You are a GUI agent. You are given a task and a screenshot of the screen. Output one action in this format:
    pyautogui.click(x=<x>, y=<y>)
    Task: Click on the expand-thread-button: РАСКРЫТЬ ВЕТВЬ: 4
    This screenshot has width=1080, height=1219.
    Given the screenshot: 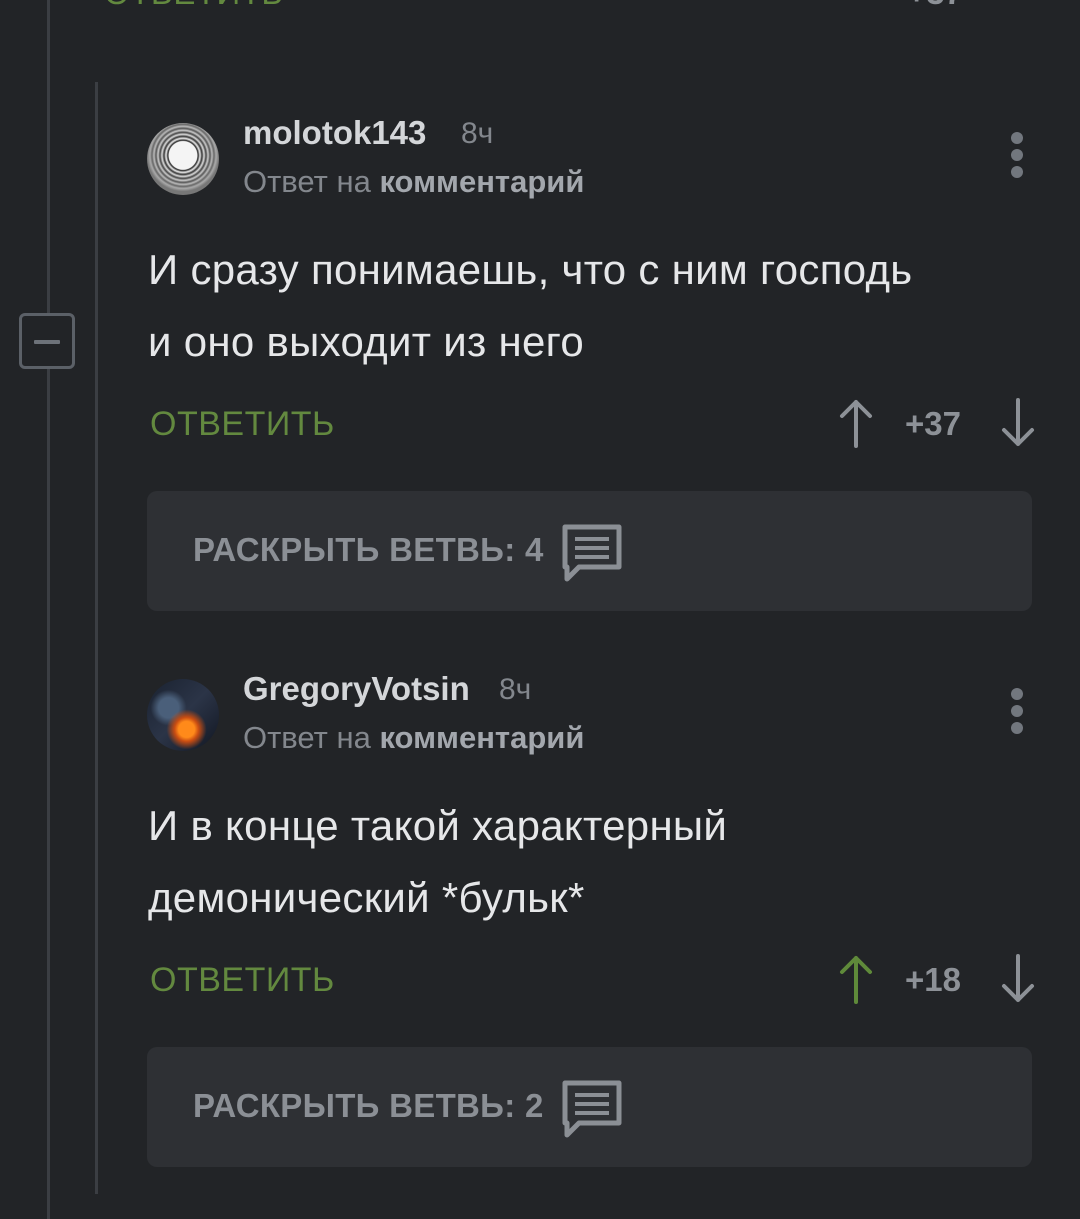 What is the action you would take?
    pyautogui.click(x=589, y=551)
    